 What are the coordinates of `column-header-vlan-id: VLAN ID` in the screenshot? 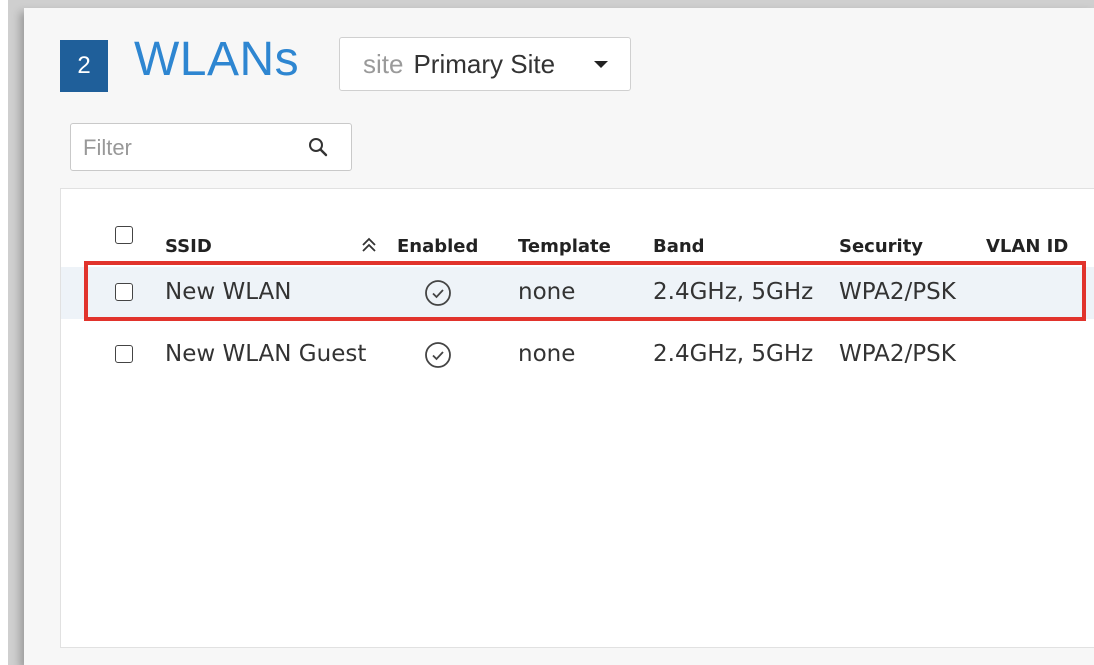 It's located at (1027, 246).